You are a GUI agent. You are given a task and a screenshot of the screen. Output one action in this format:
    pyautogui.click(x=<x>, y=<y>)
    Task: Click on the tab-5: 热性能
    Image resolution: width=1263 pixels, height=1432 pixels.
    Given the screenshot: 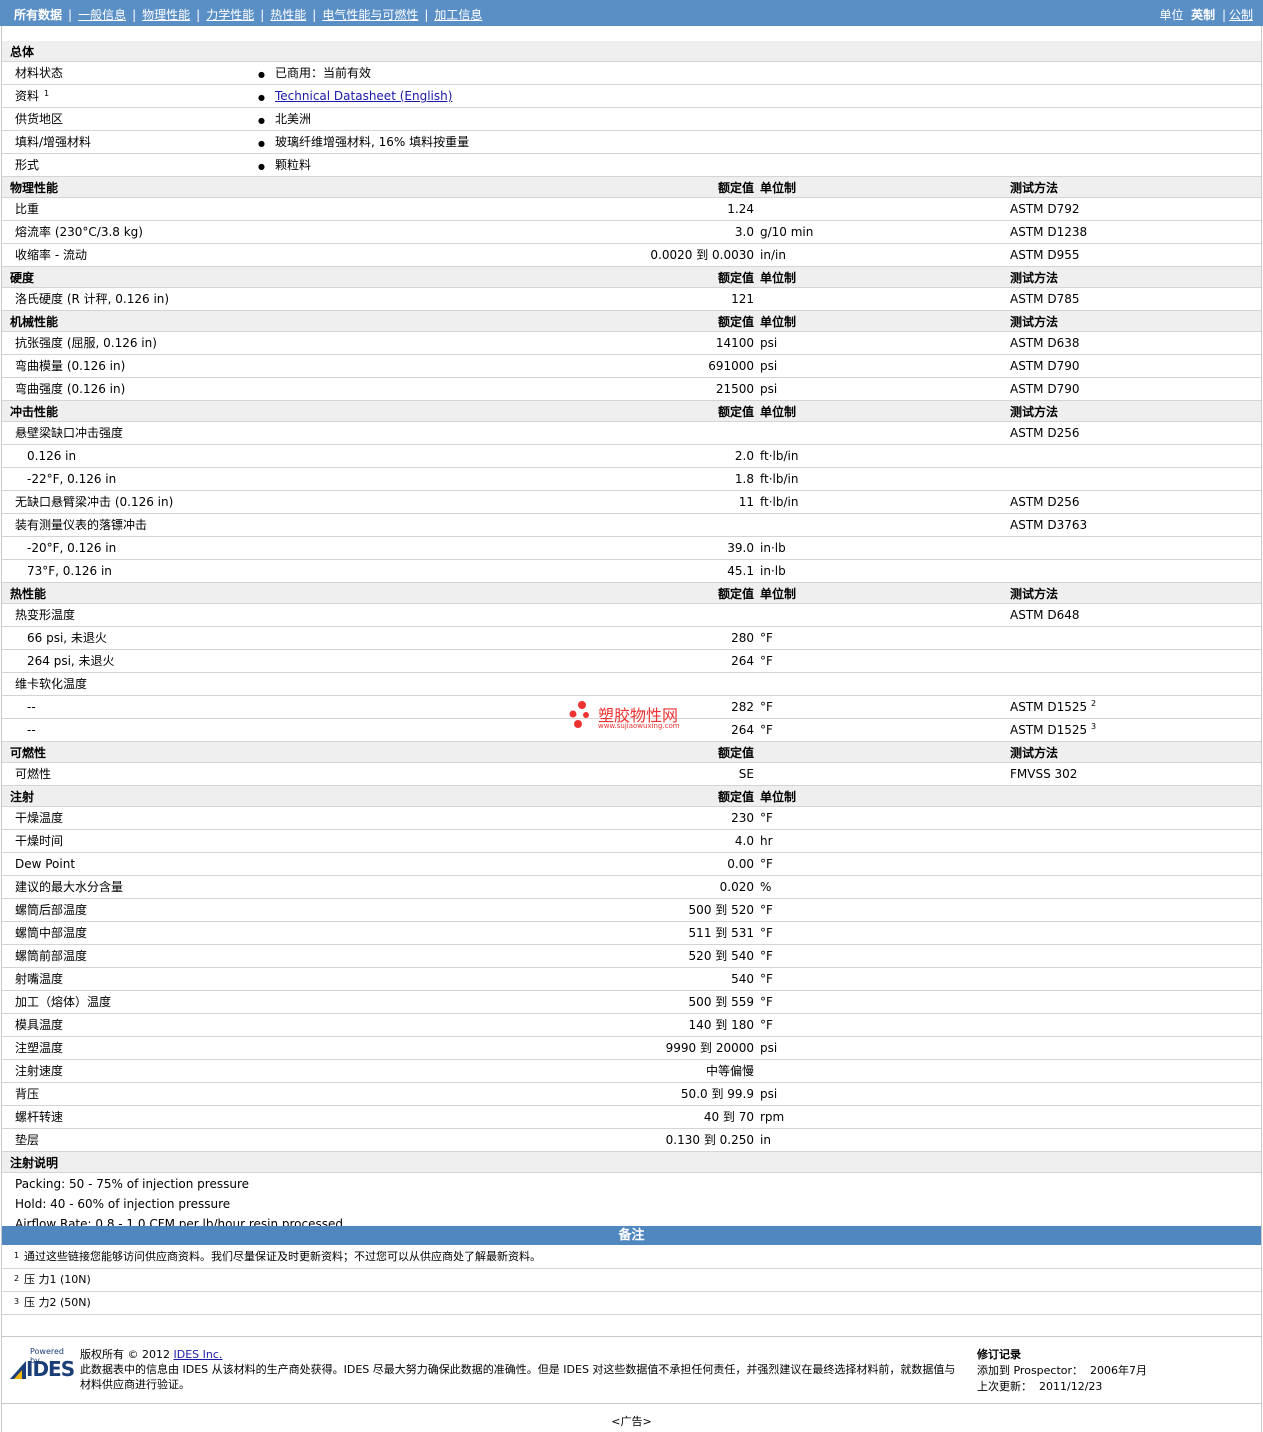 What is the action you would take?
    pyautogui.click(x=288, y=15)
    